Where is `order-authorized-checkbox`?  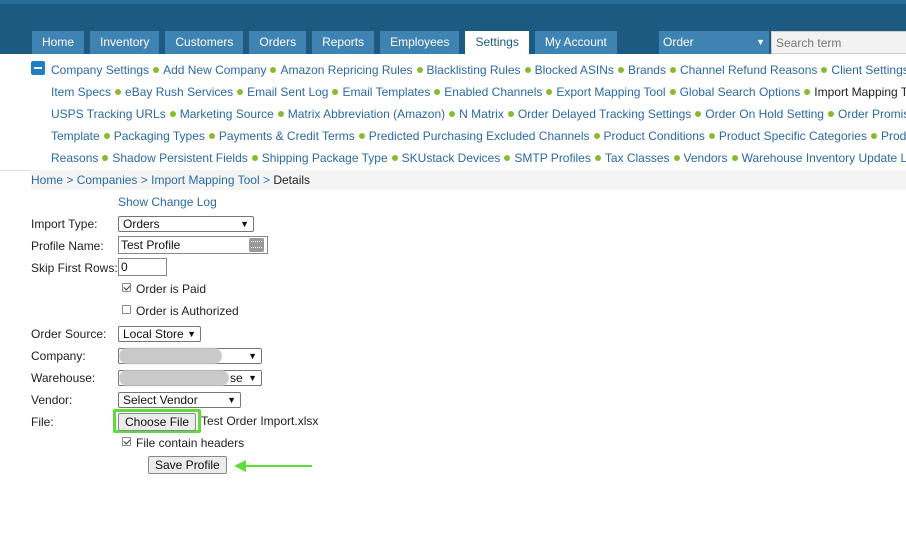
order-authorized-checkbox is located at coordinates (126, 309).